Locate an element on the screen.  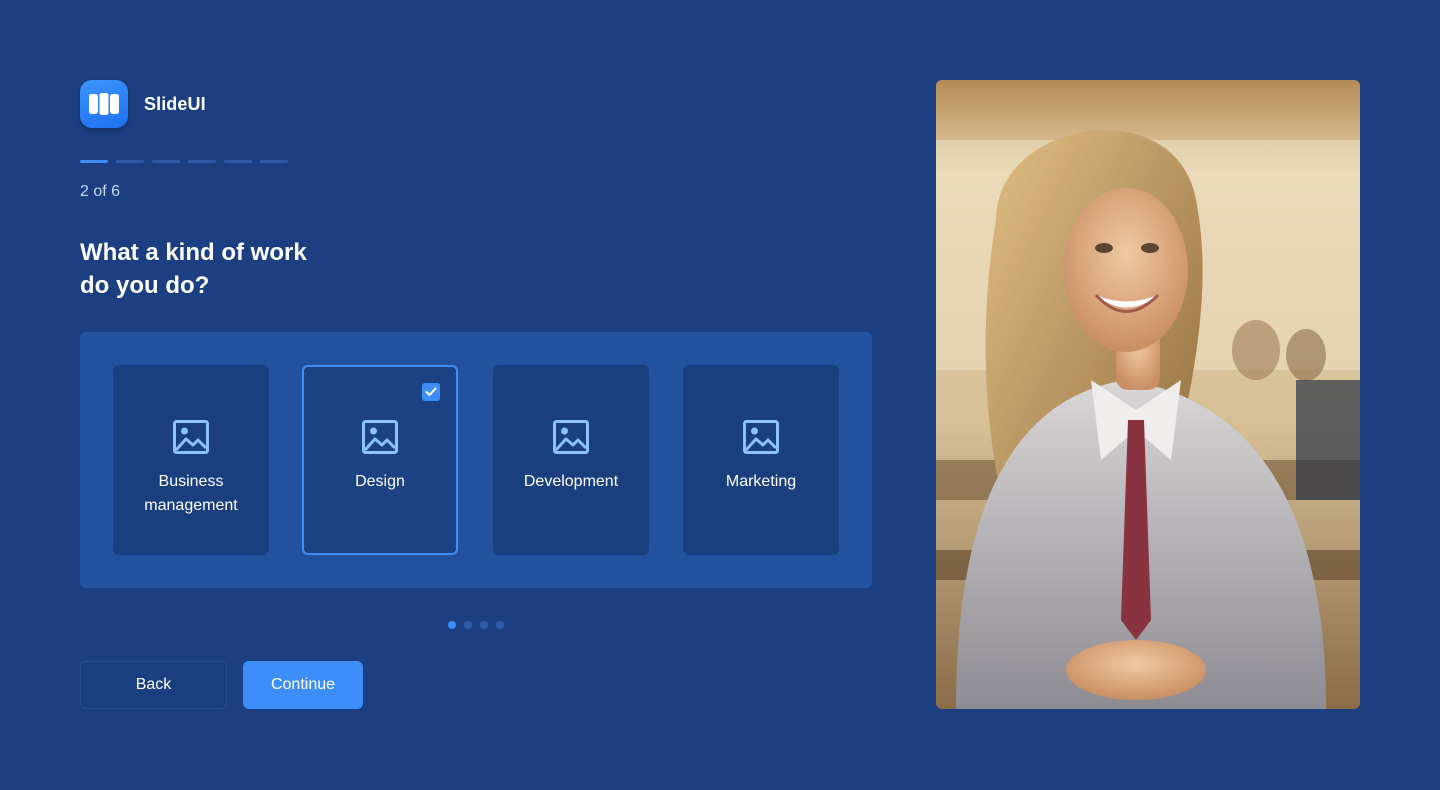
option-label: Business management is located at coordinates (190, 494).